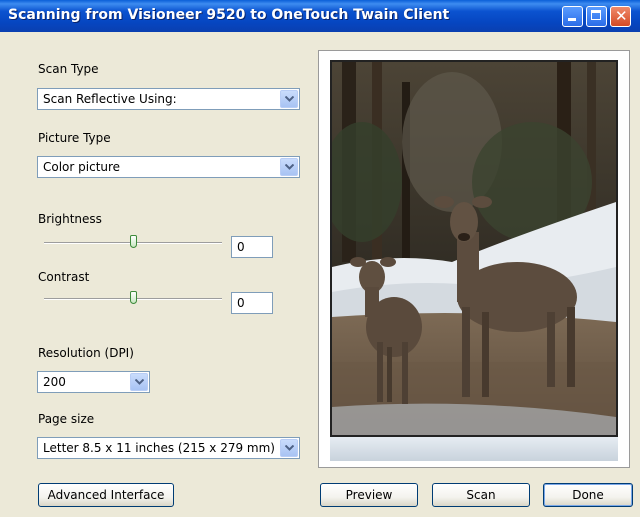 The image size is (640, 517). What do you see at coordinates (93, 382) in the screenshot?
I see `resolution-dropdown: 200` at bounding box center [93, 382].